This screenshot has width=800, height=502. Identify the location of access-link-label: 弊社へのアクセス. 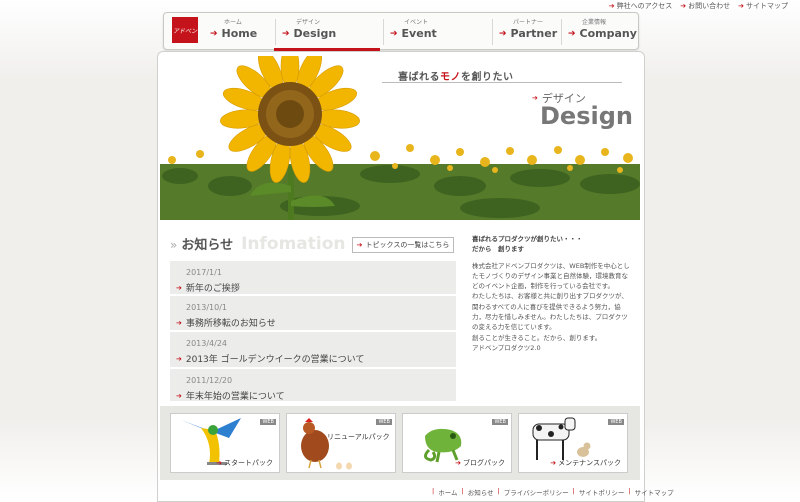
(644, 6).